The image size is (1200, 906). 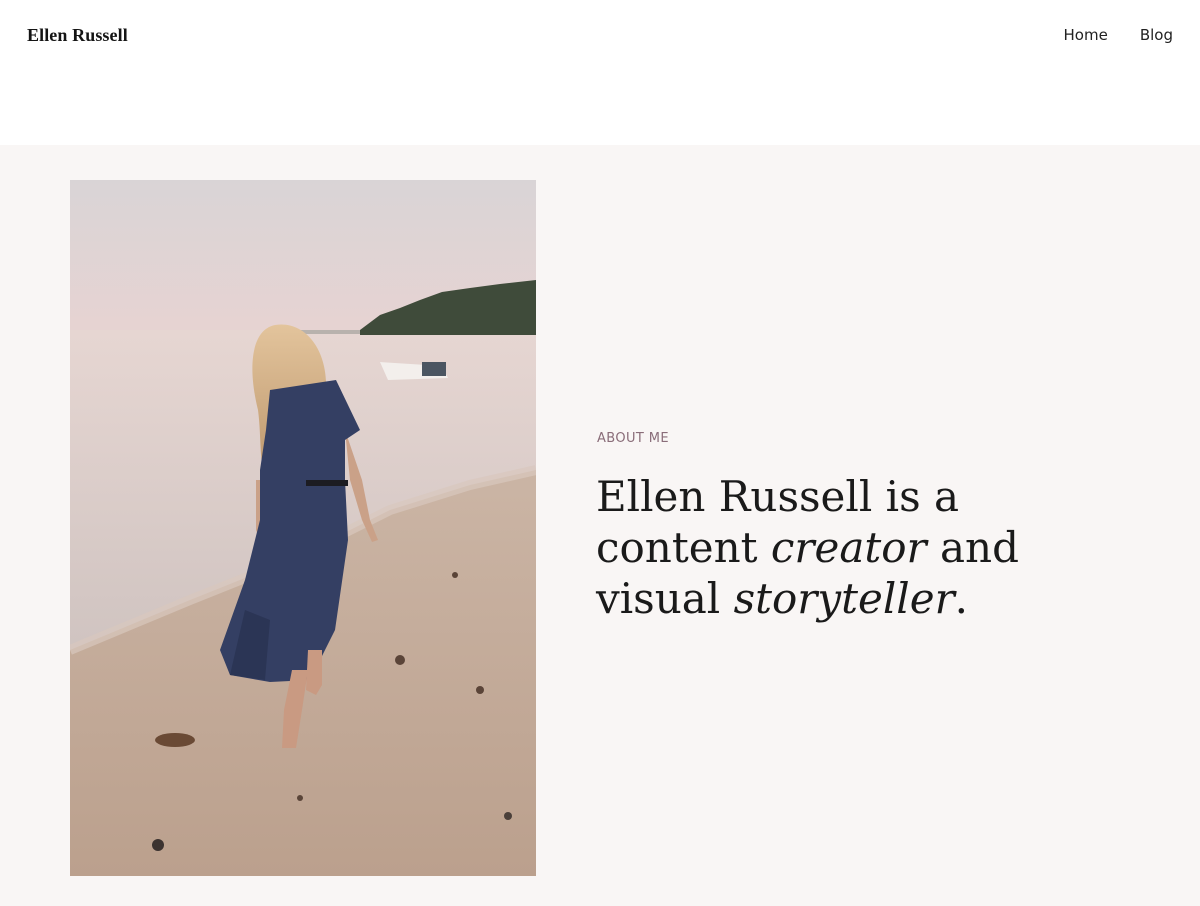 What do you see at coordinates (77, 35) in the screenshot?
I see `site-title: Ellen Russell` at bounding box center [77, 35].